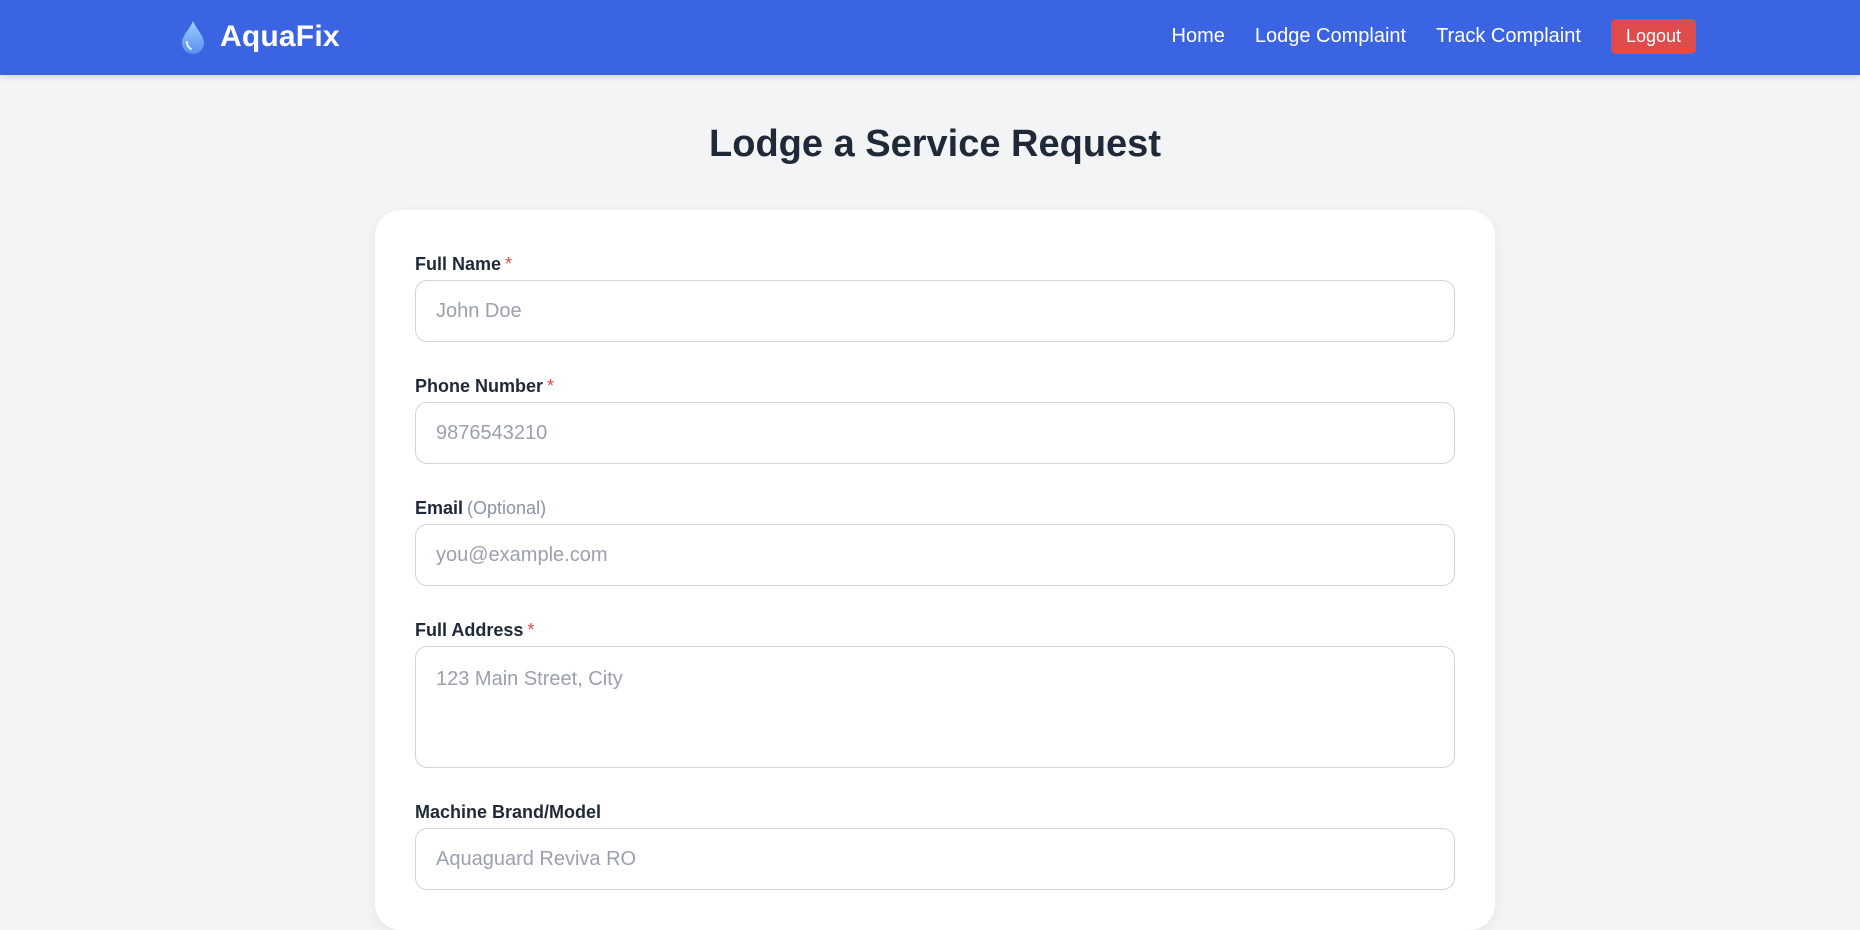  Describe the element at coordinates (280, 36) in the screenshot. I see `brand-name: AquaFix` at that location.